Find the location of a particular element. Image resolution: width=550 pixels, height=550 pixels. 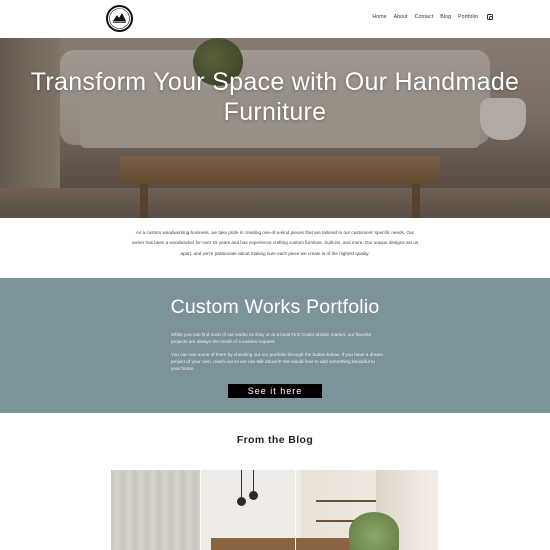

blog-image-shelf is located at coordinates (346, 501).